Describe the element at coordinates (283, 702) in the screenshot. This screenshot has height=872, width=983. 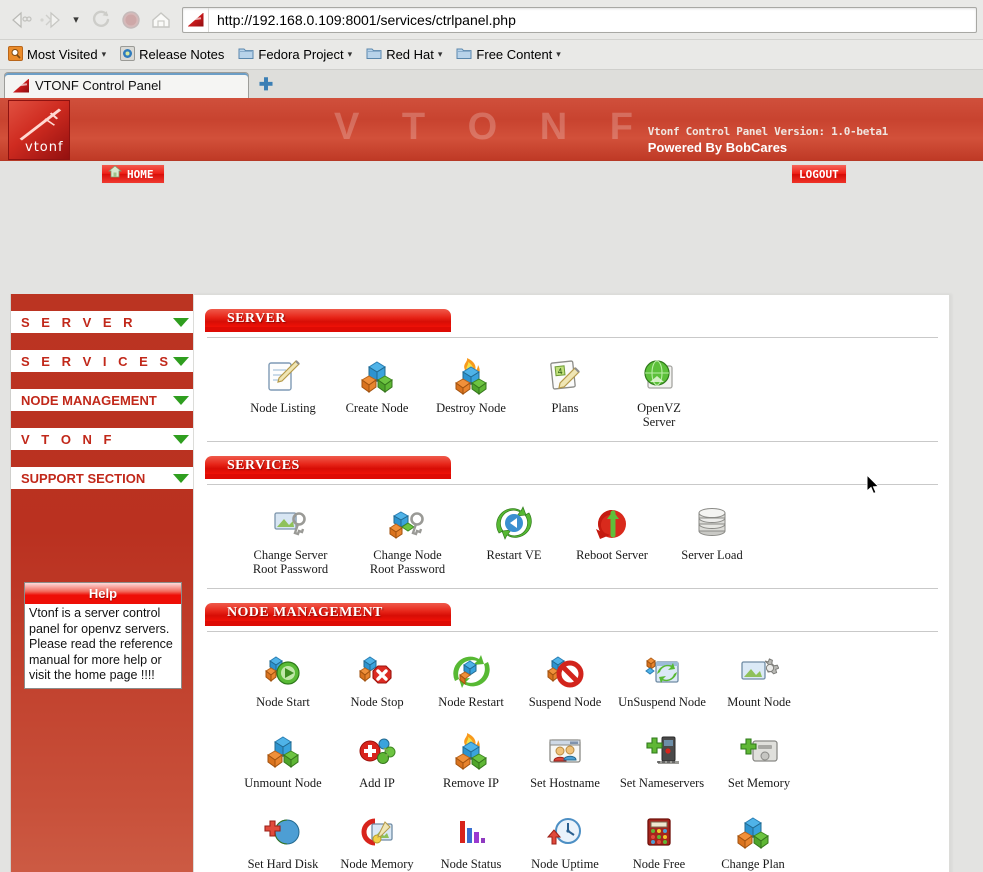
I see `tile-label: Node Start` at that location.